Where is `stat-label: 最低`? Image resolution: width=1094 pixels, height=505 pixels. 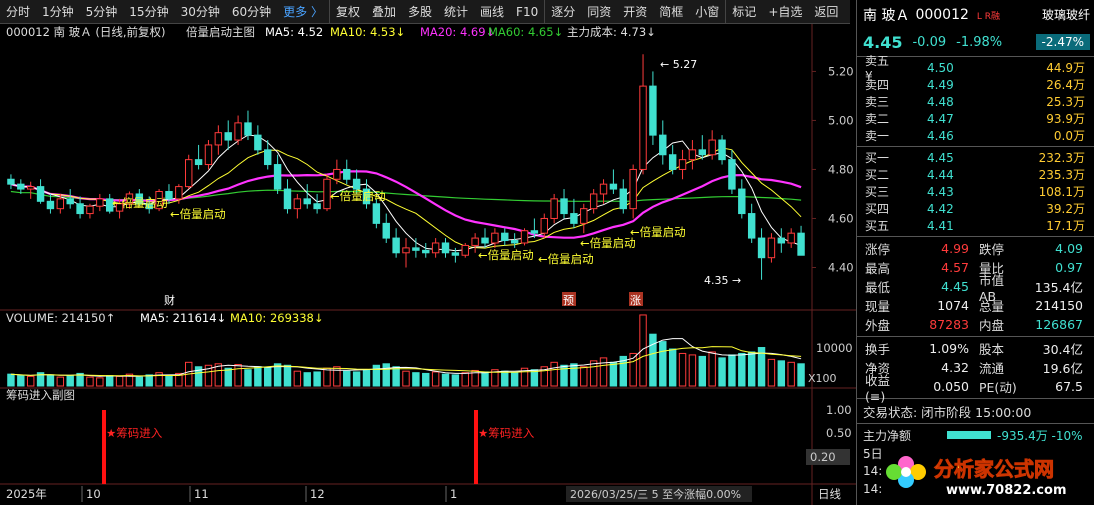
stat-label: 最低 is located at coordinates (878, 287).